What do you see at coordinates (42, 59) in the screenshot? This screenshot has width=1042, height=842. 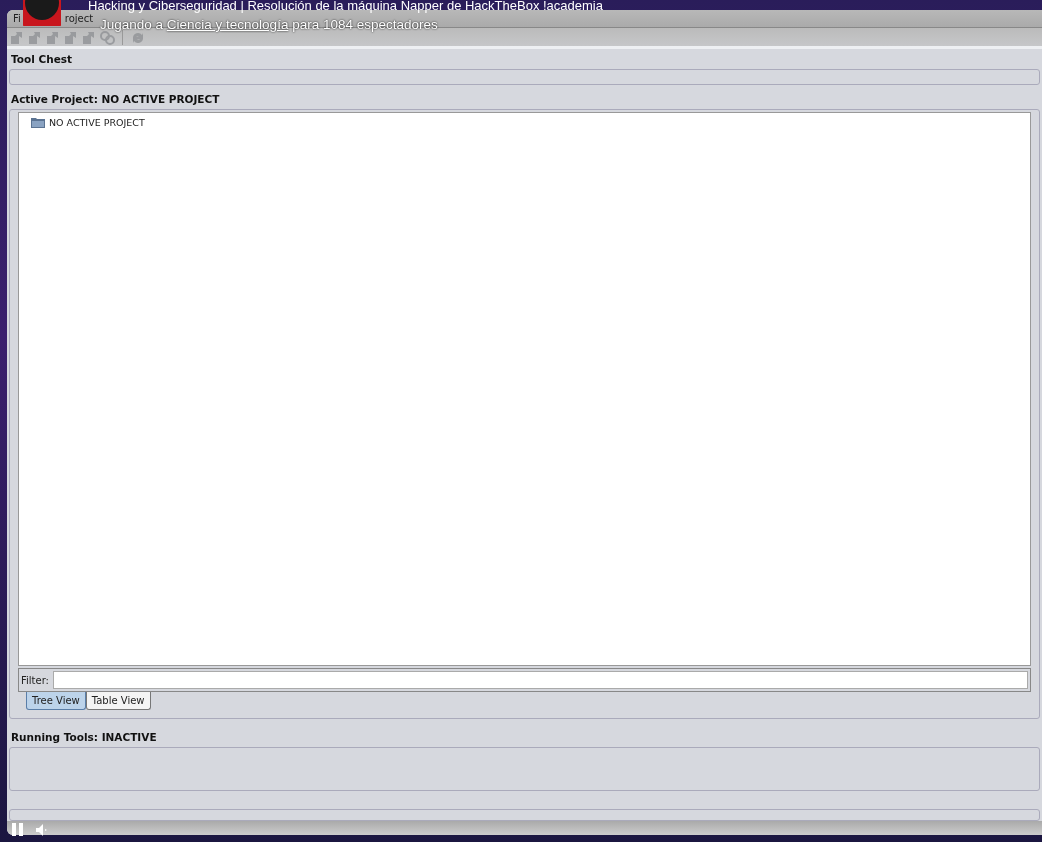 I see `panel-title: Tool Chest` at bounding box center [42, 59].